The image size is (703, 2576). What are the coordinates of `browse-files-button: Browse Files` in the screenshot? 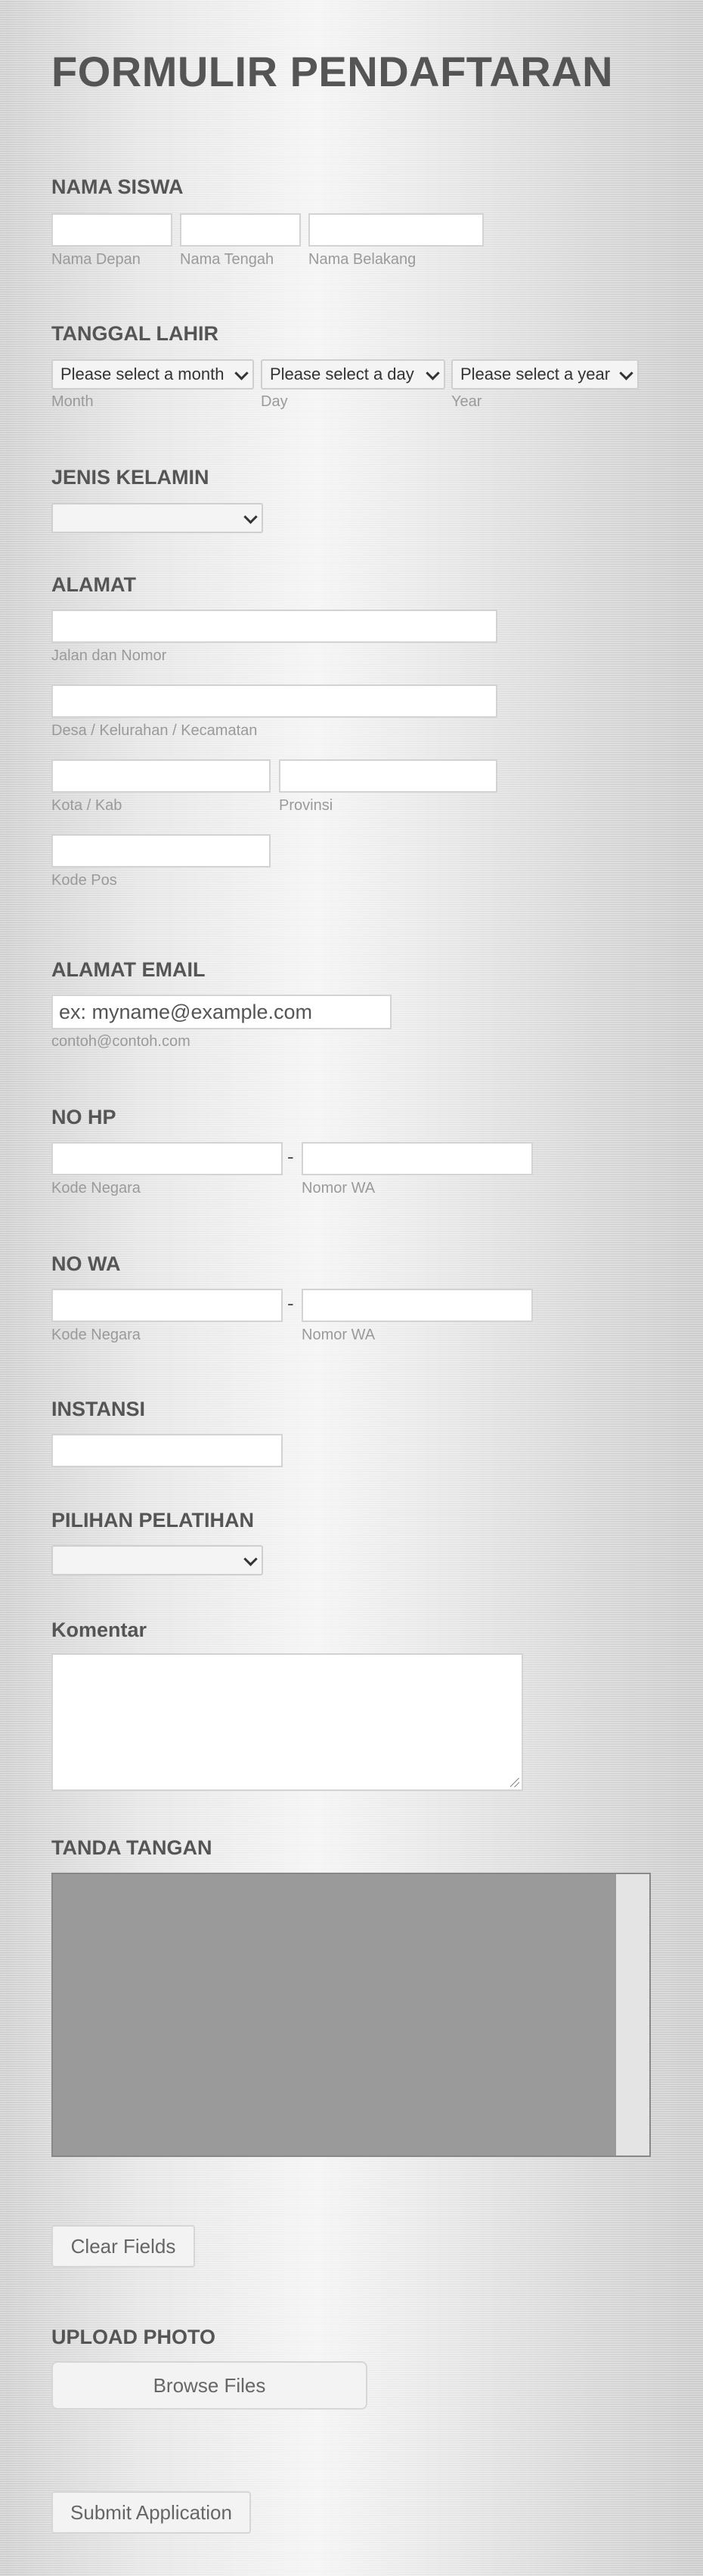 It's located at (209, 2385).